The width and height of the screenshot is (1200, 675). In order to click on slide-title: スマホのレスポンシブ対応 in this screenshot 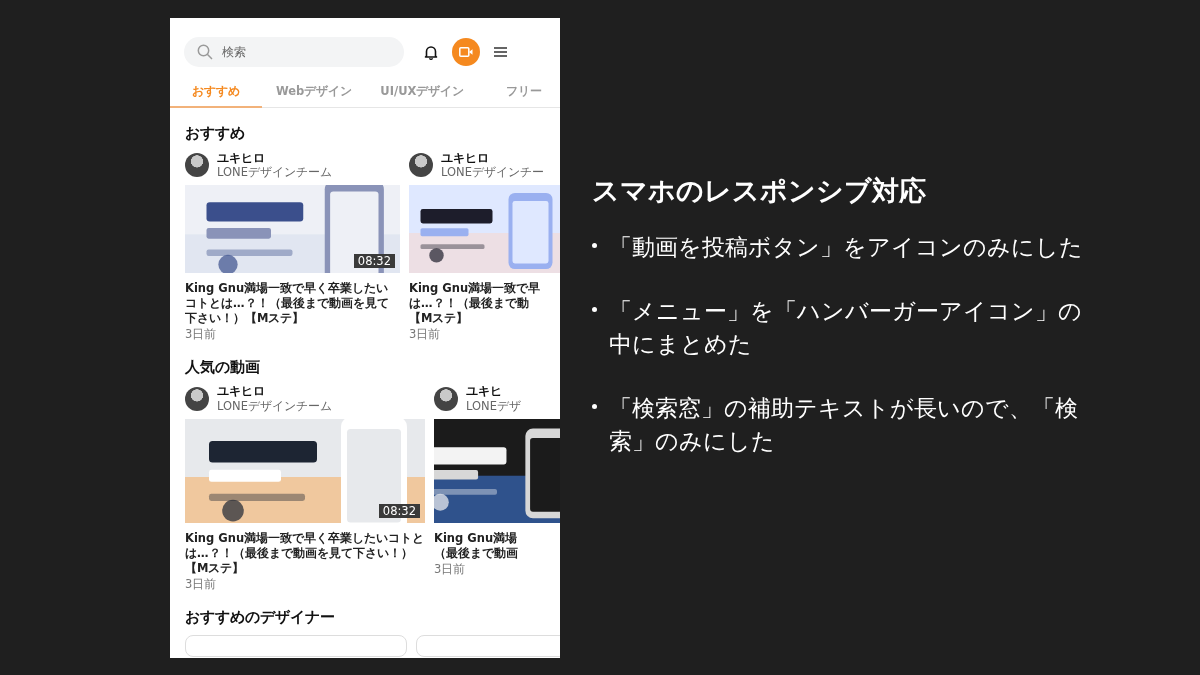, I will do `click(759, 191)`.